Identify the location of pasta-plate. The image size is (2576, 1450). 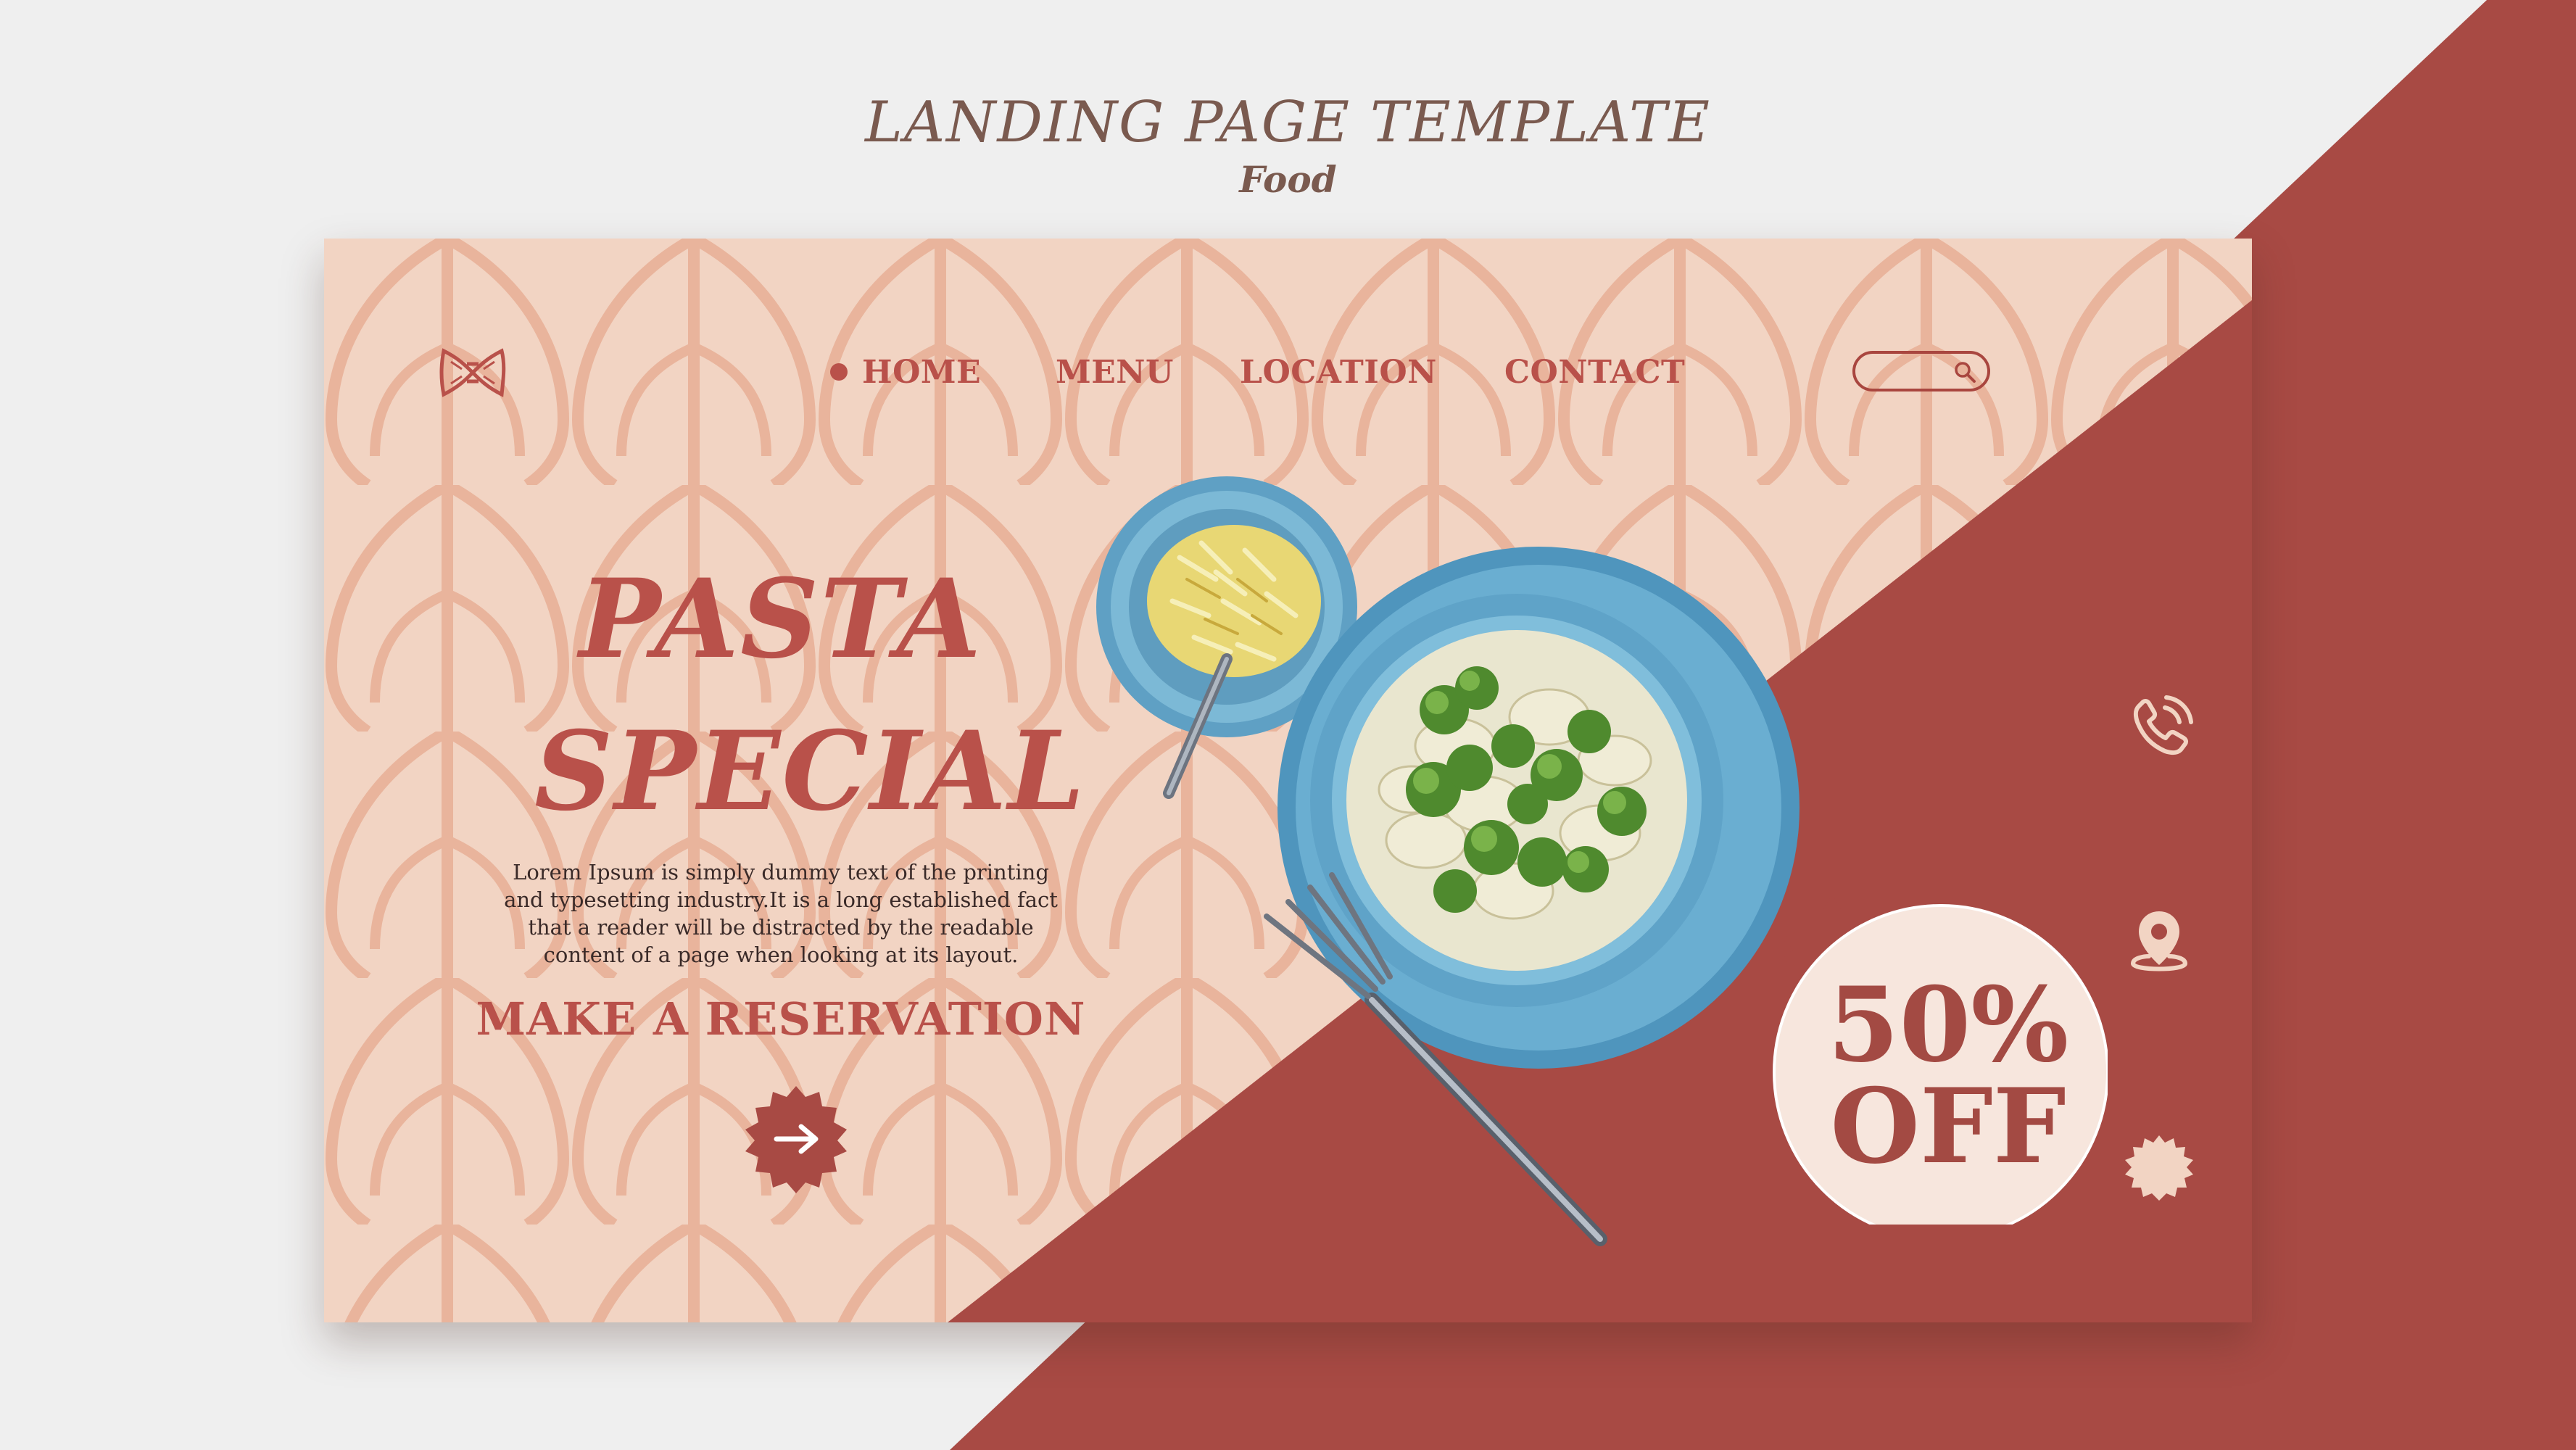
(1539, 808).